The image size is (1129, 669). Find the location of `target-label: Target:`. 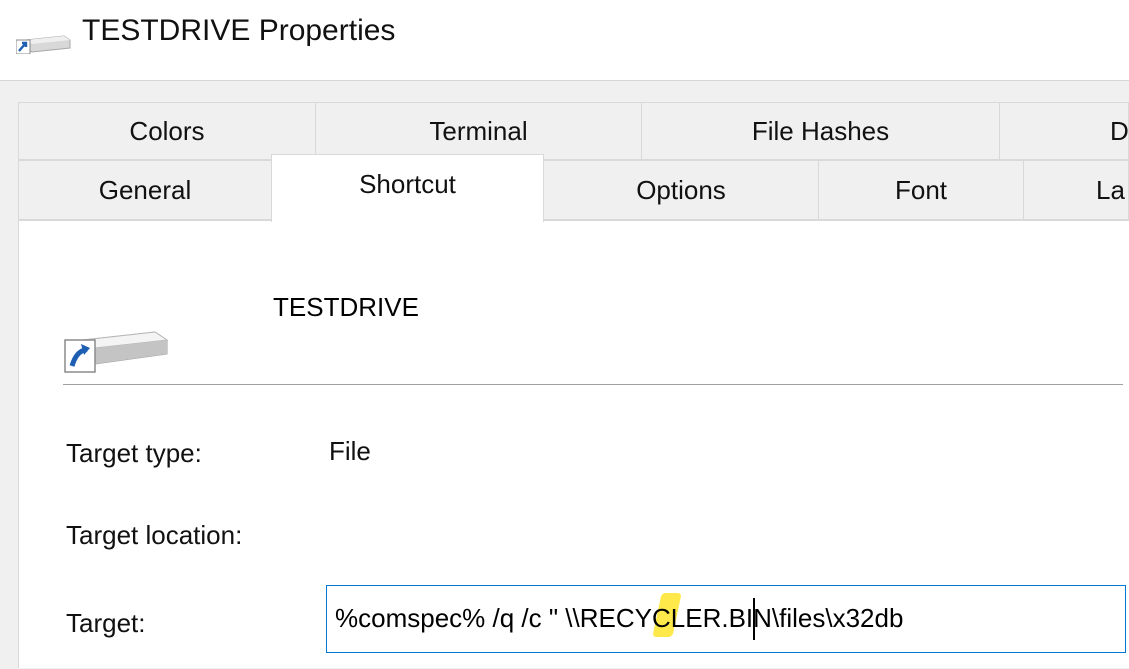

target-label: Target: is located at coordinates (106, 623).